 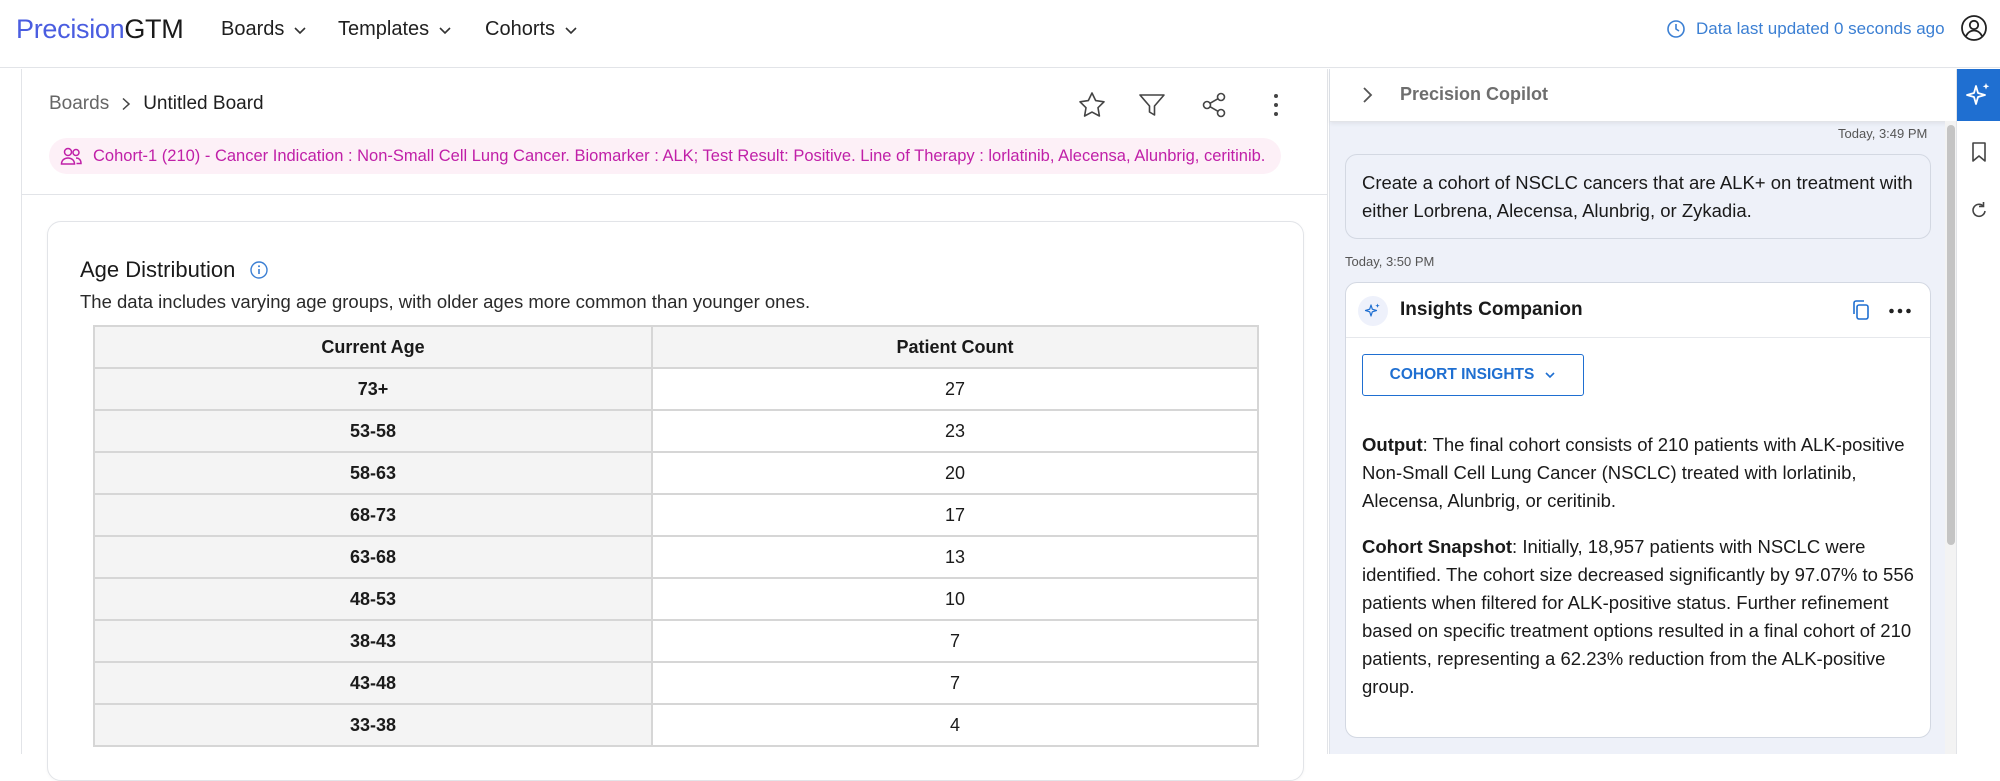 What do you see at coordinates (1978, 411) in the screenshot?
I see `right-rail` at bounding box center [1978, 411].